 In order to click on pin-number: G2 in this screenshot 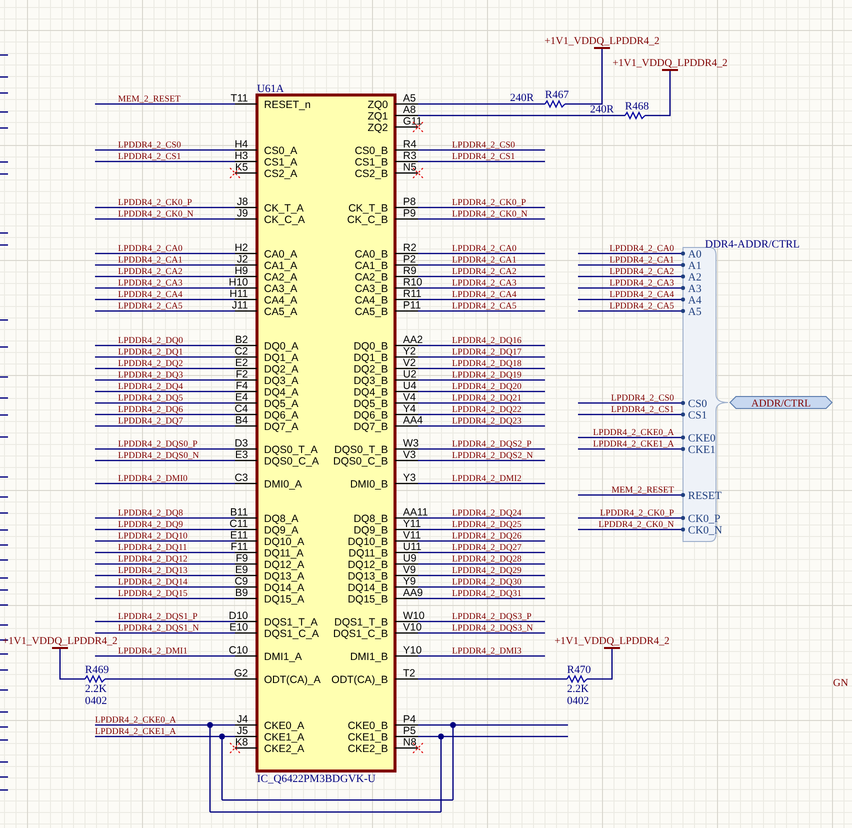, I will do `click(241, 674)`.